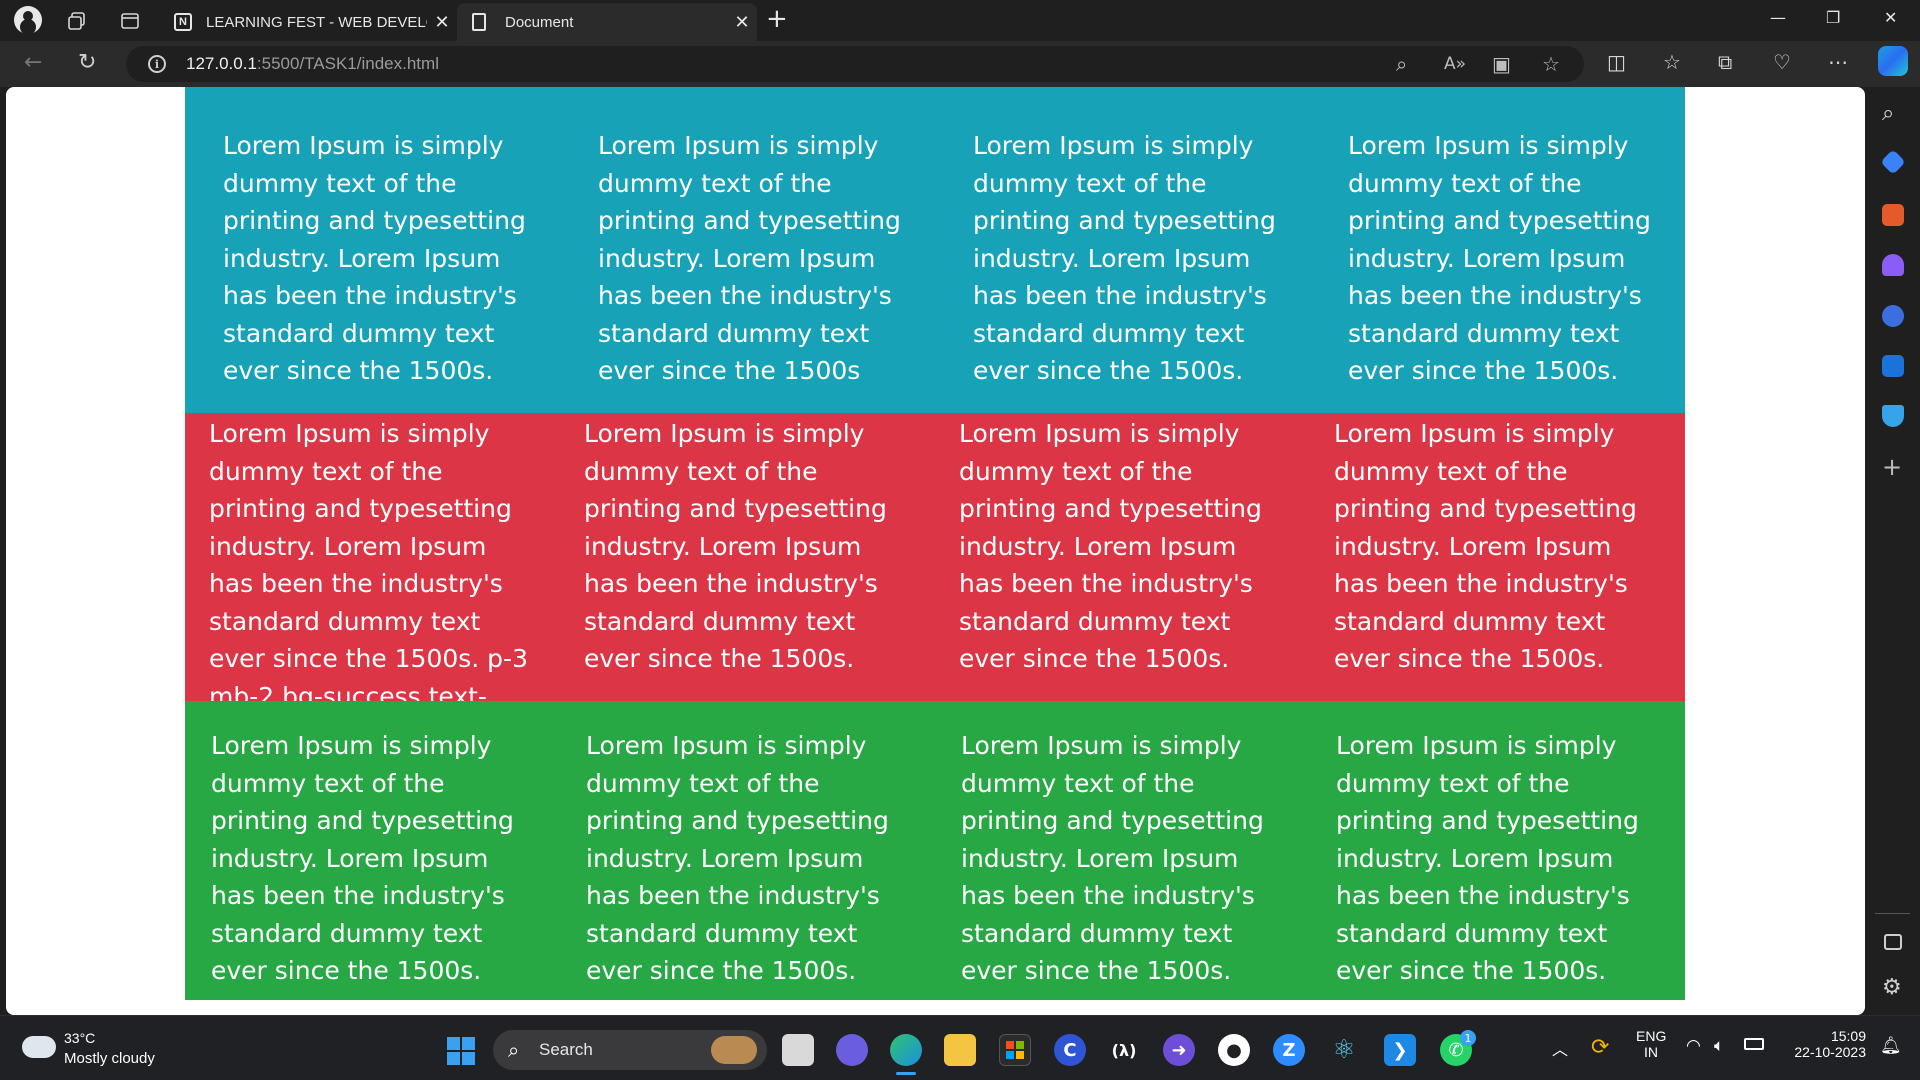 This screenshot has width=1920, height=1080. I want to click on browser-essentials-icon: ♡, so click(1782, 62).